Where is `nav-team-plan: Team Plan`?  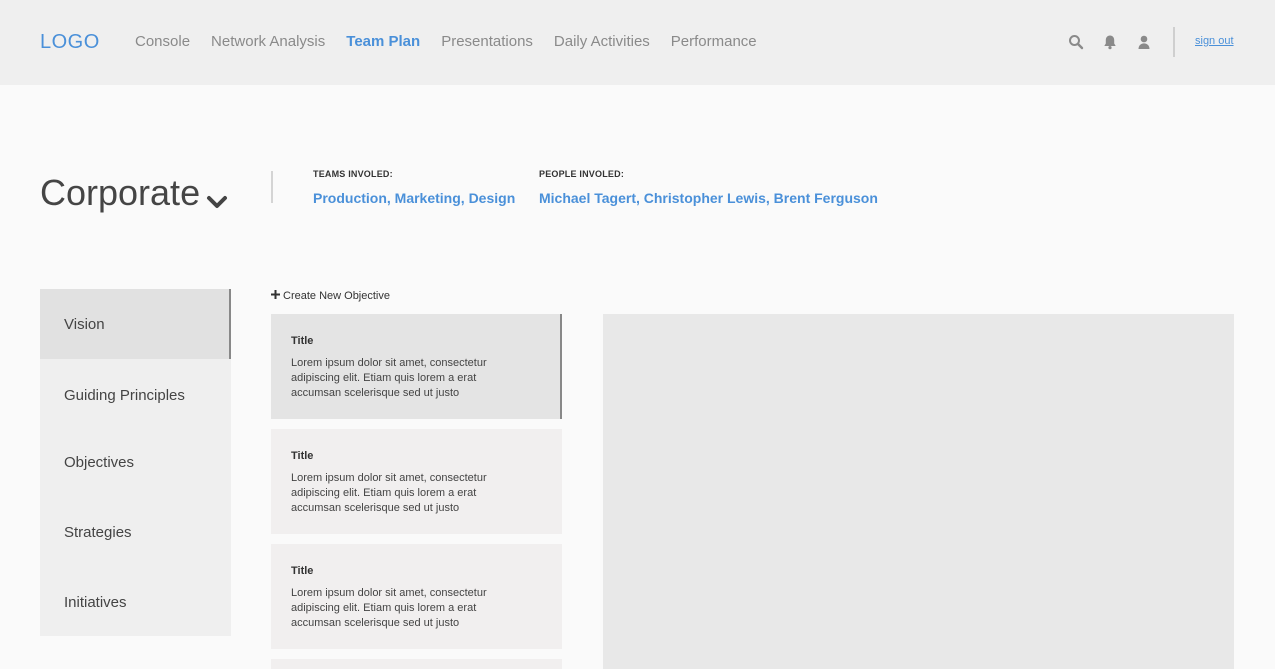 nav-team-plan: Team Plan is located at coordinates (383, 41).